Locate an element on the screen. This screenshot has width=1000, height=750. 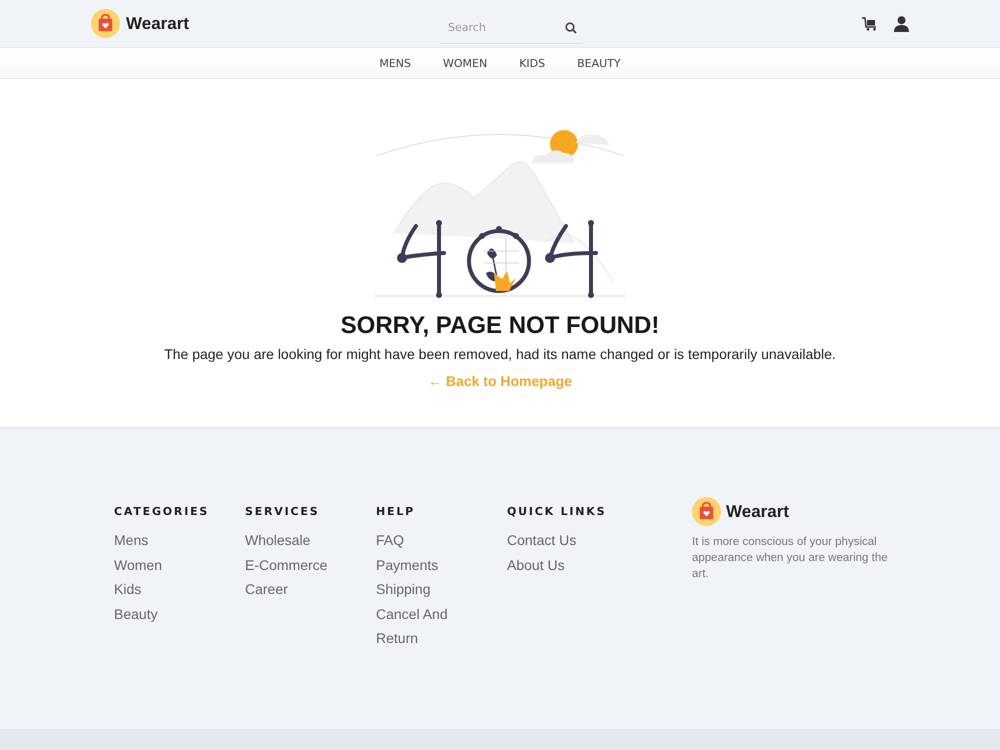
search-field: Search is located at coordinates (511, 28).